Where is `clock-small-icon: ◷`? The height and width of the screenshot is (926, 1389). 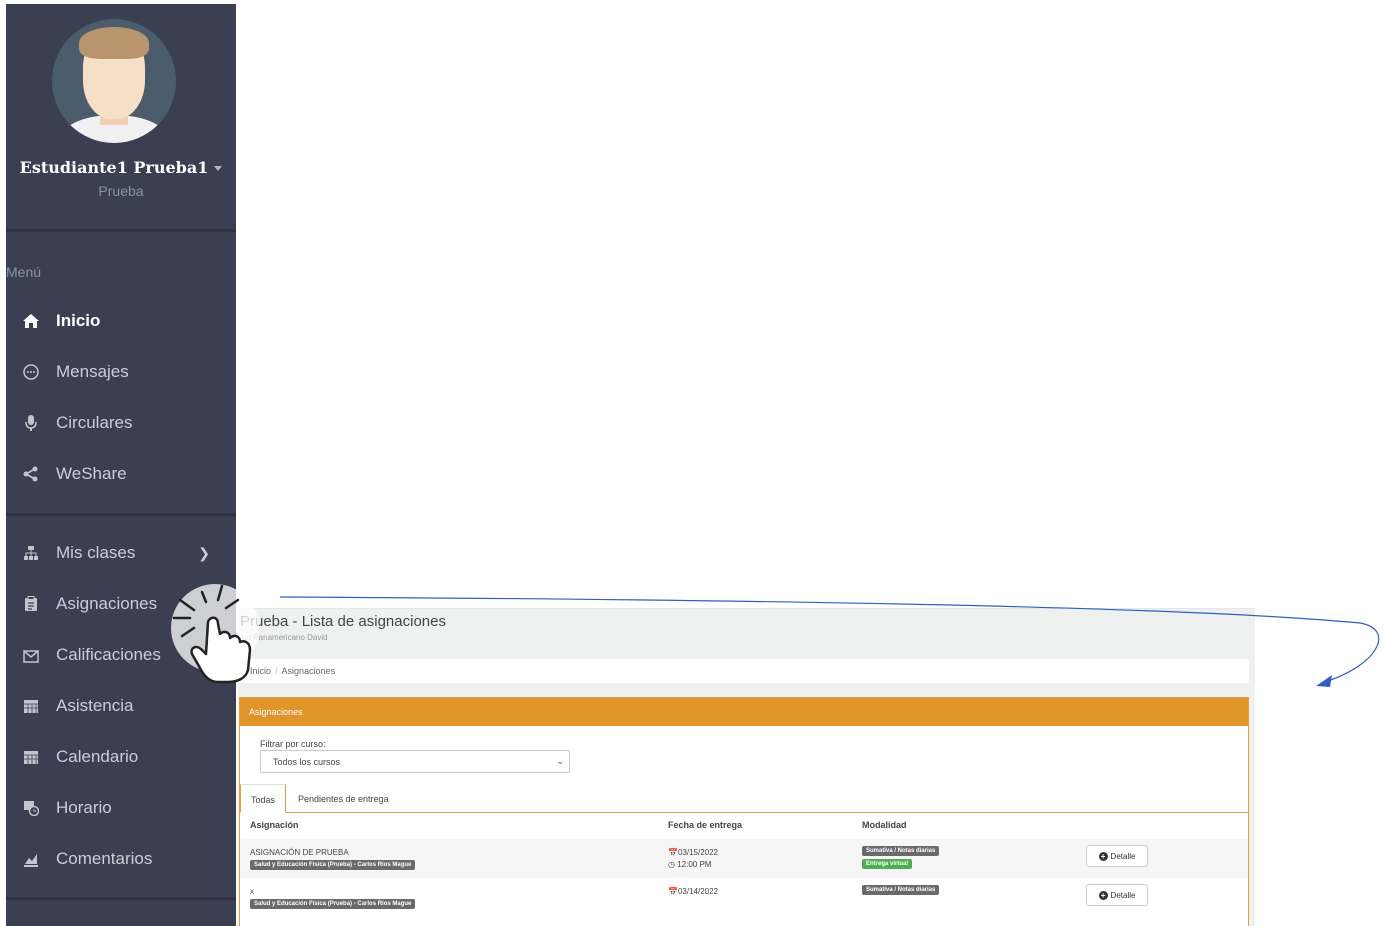 clock-small-icon: ◷ is located at coordinates (673, 864).